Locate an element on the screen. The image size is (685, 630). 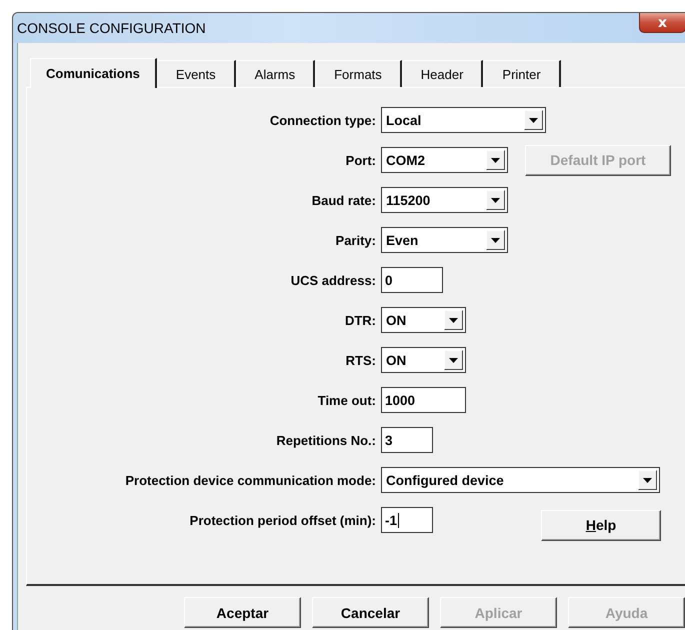
field-label: UCS address: is located at coordinates (333, 280).